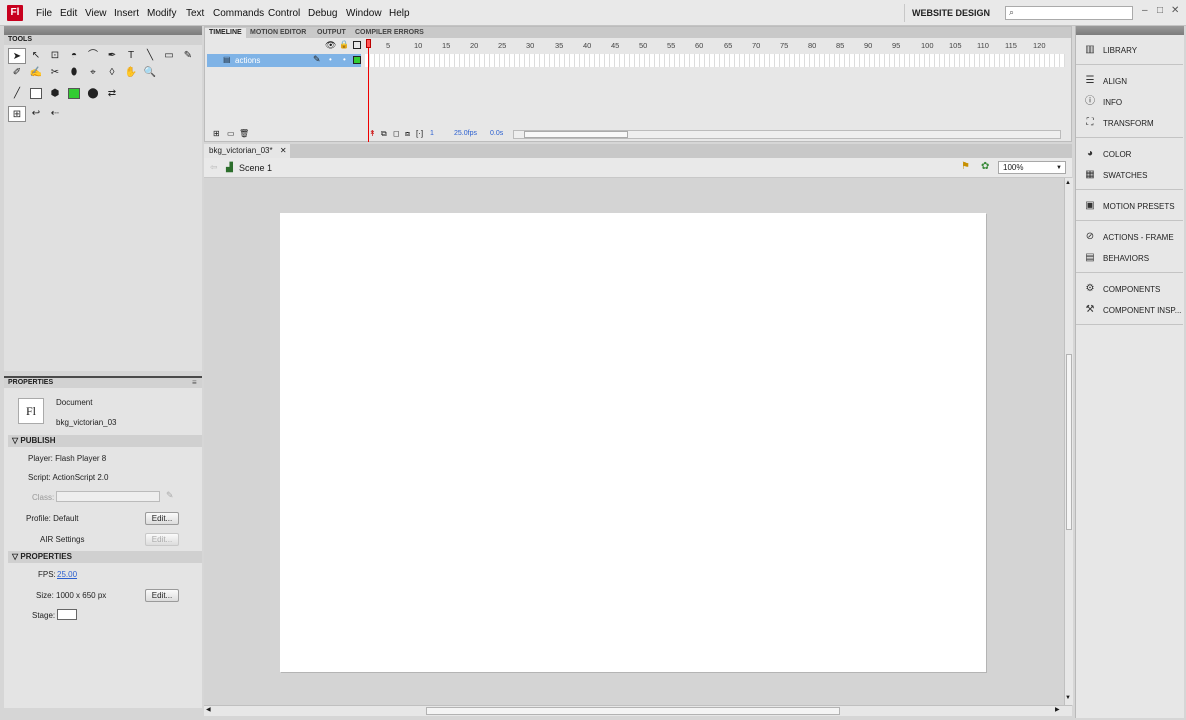 The width and height of the screenshot is (1186, 720). Describe the element at coordinates (55, 94) in the screenshot. I see `fill-color-icon: ⬢` at that location.